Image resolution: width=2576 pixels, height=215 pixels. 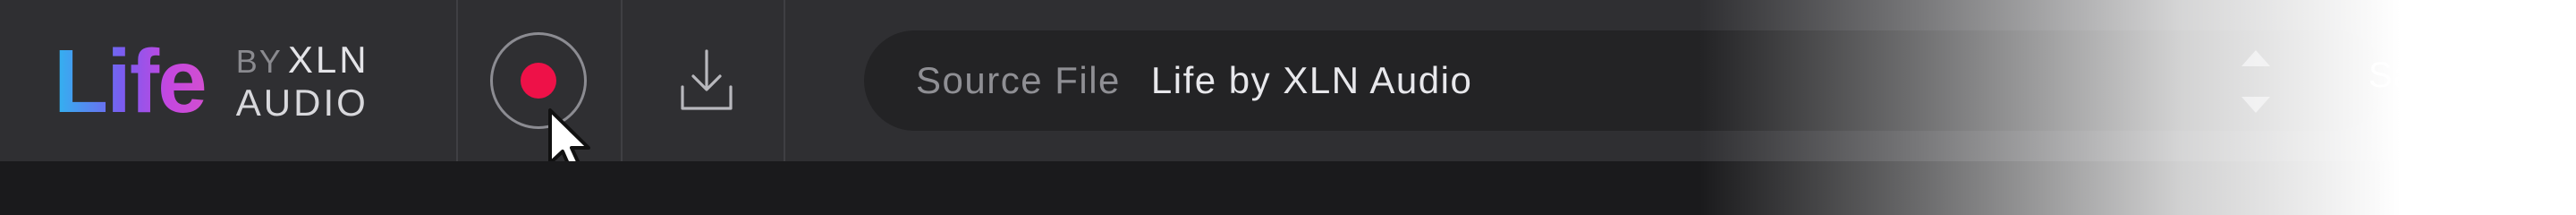 I want to click on logo-wordmark: Life, so click(x=131, y=82).